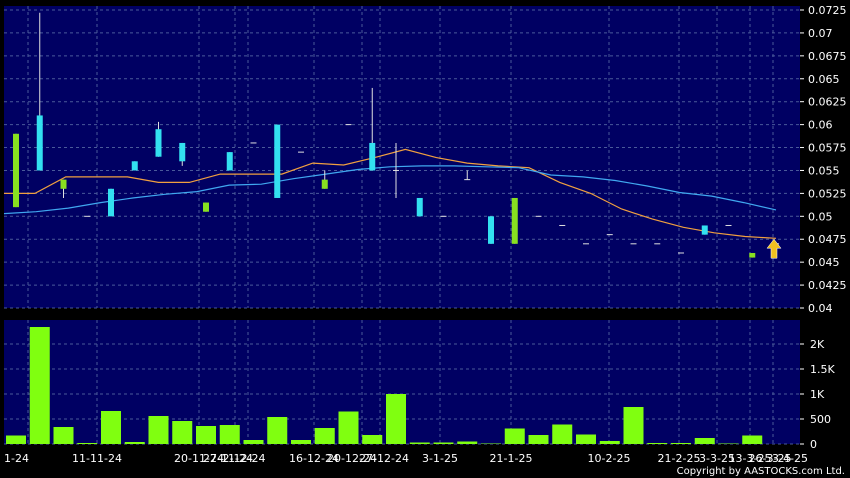 The height and width of the screenshot is (478, 850). What do you see at coordinates (827, 102) in the screenshot?
I see `y-tick-label: 0.0625` at bounding box center [827, 102].